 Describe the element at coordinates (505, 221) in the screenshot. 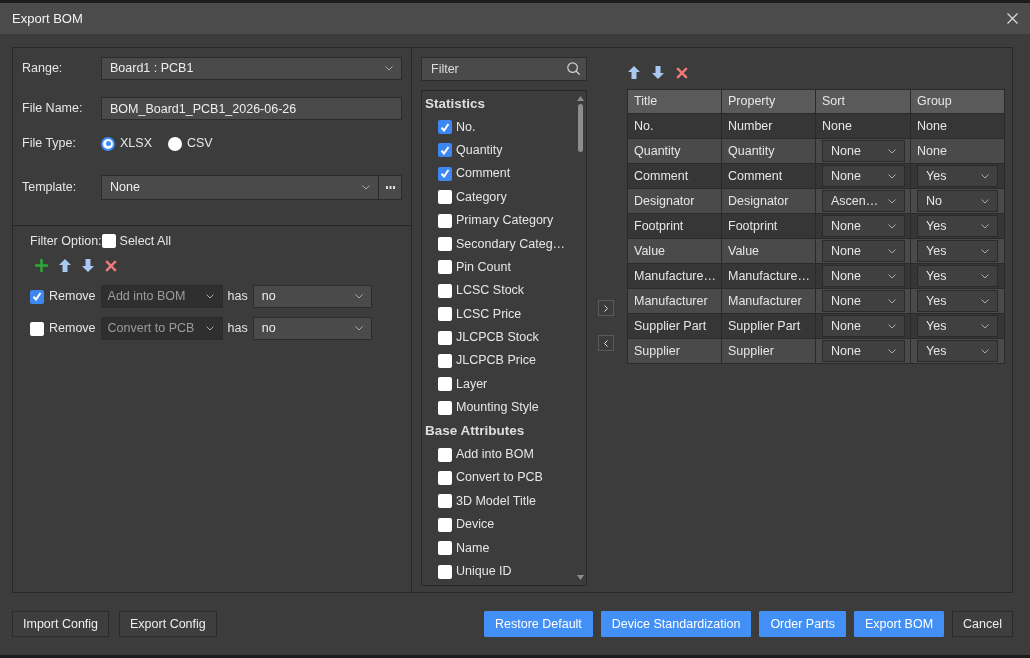

I see `column-label: Primary Category` at that location.